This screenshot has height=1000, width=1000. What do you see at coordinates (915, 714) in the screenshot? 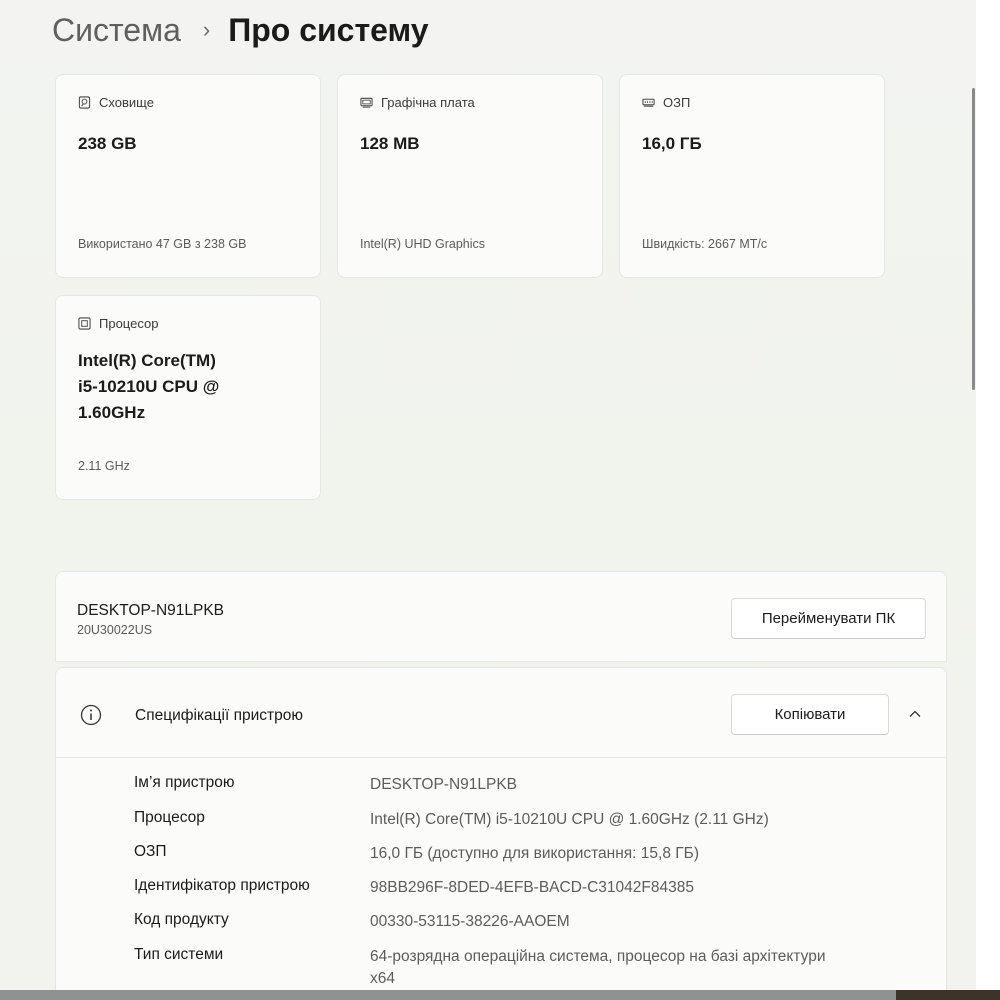
I see `chevron-up-icon` at bounding box center [915, 714].